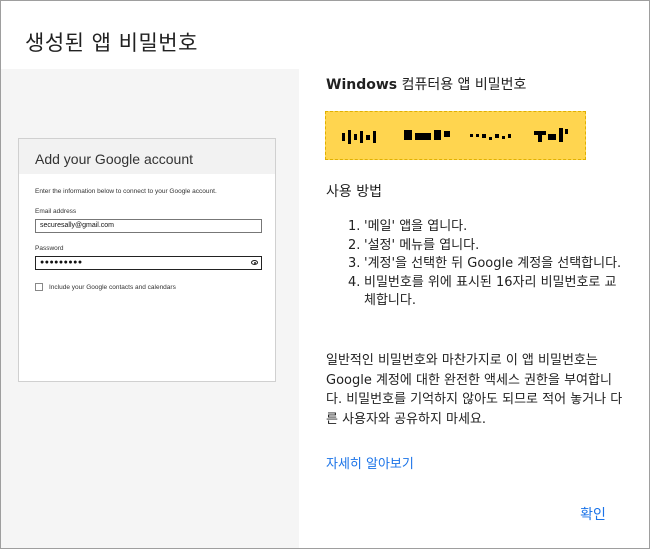  I want to click on step-number: 4., so click(354, 282).